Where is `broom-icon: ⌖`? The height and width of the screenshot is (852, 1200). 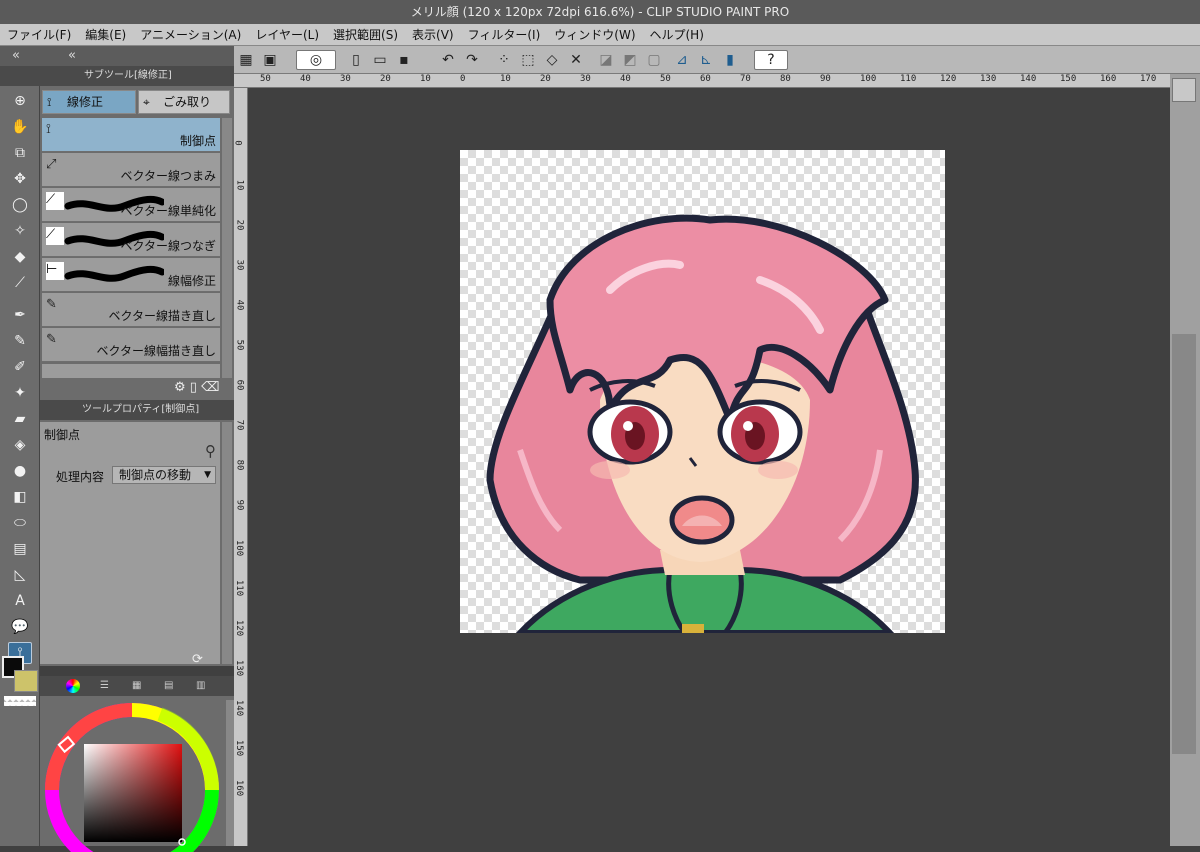
broom-icon: ⌖ is located at coordinates (146, 102).